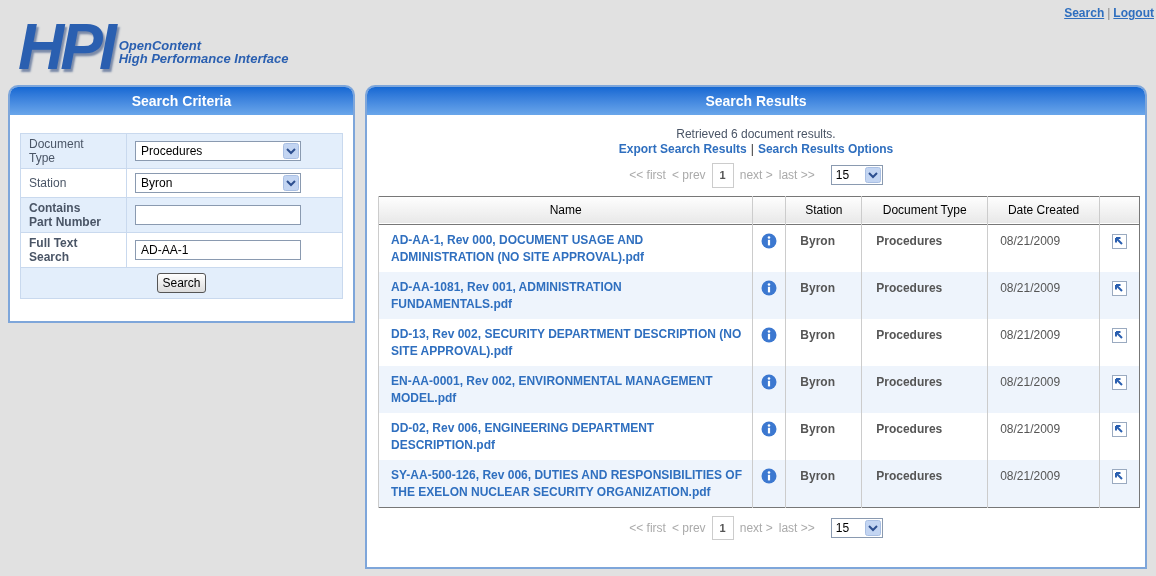  Describe the element at coordinates (181, 101) in the screenshot. I see `panel-title: Search Criteria` at that location.